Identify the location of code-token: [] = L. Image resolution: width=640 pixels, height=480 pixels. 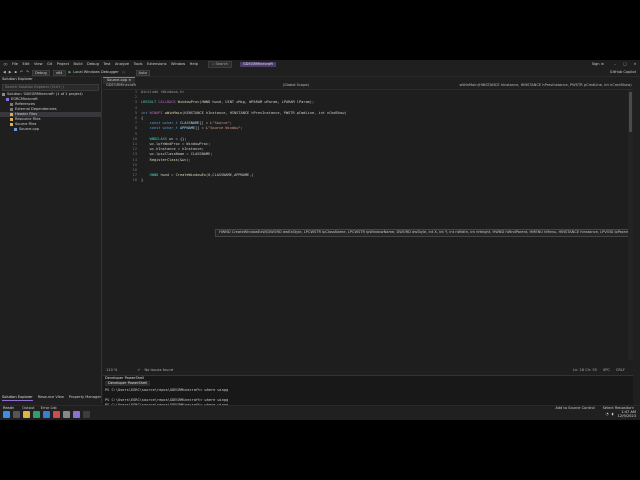
(202, 128).